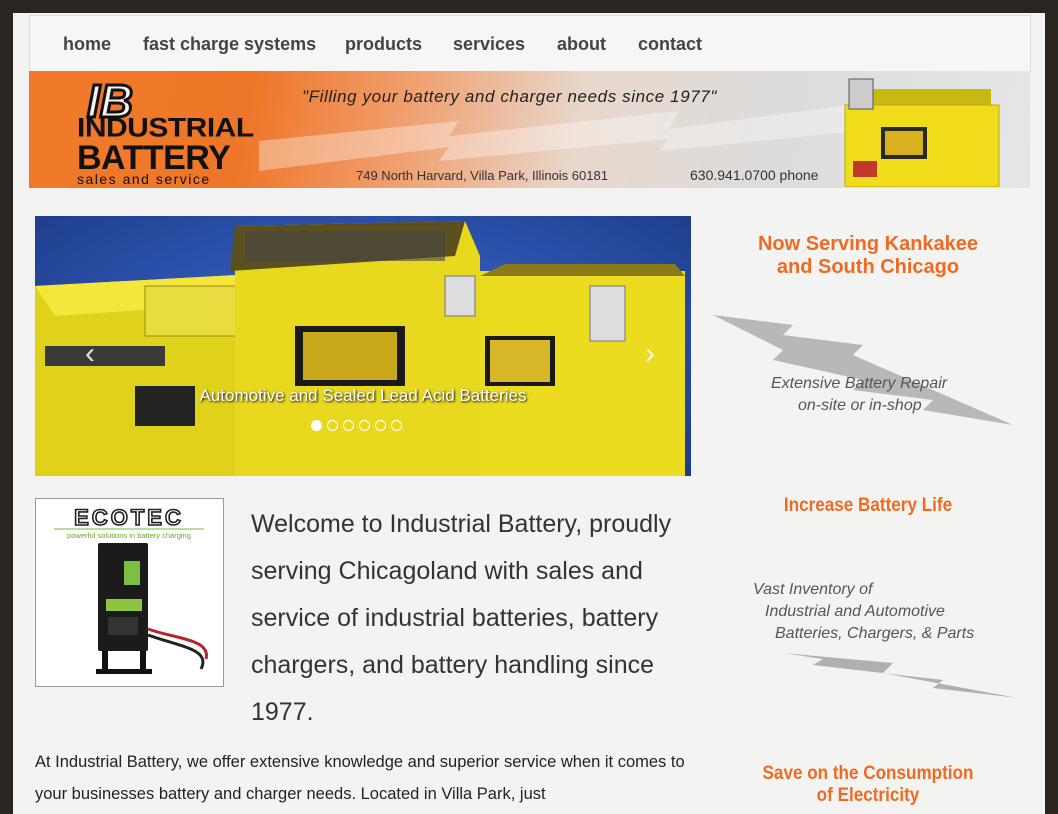  What do you see at coordinates (860, 405) in the screenshot?
I see `repair-line-2: on-site or in-shop` at bounding box center [860, 405].